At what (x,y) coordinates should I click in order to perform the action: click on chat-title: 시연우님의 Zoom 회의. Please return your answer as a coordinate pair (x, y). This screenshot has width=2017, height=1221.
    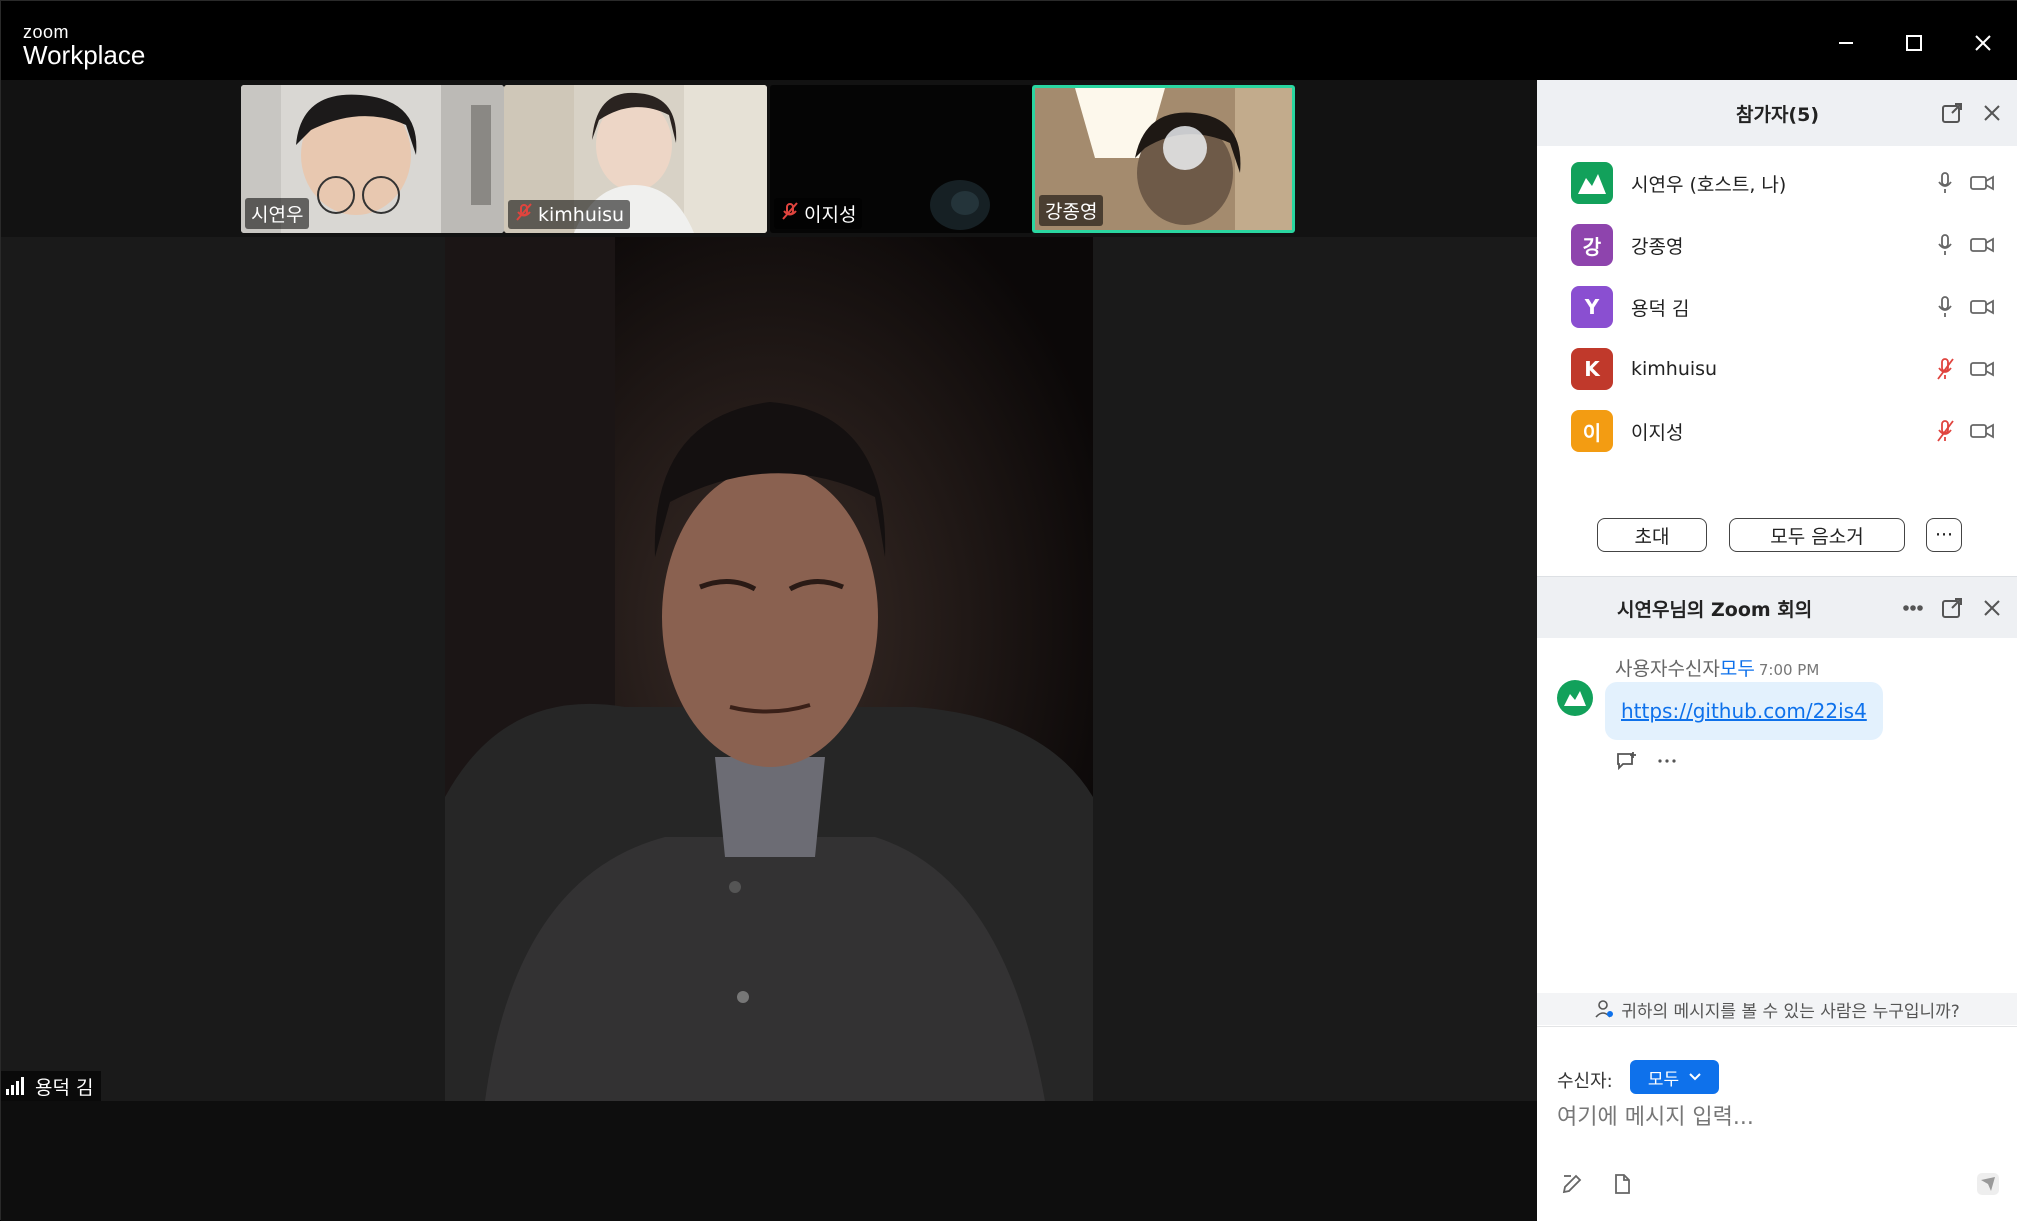
    Looking at the image, I should click on (1715, 610).